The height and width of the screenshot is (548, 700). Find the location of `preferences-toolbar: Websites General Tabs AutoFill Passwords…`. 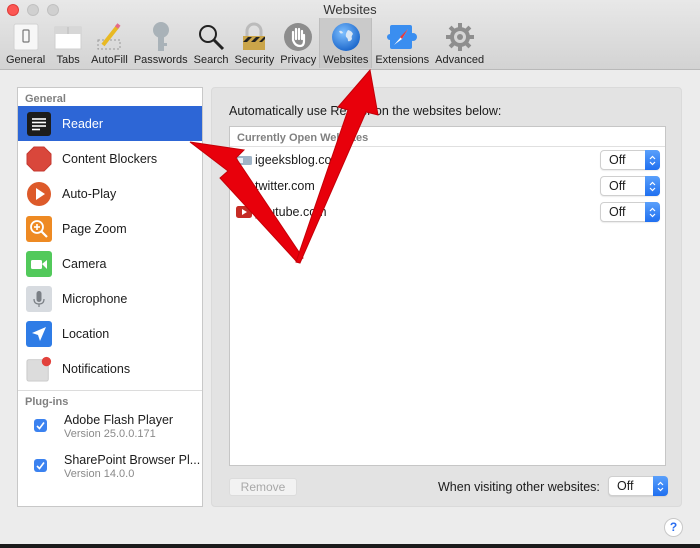

preferences-toolbar: Websites General Tabs AutoFill Passwords… is located at coordinates (350, 35).